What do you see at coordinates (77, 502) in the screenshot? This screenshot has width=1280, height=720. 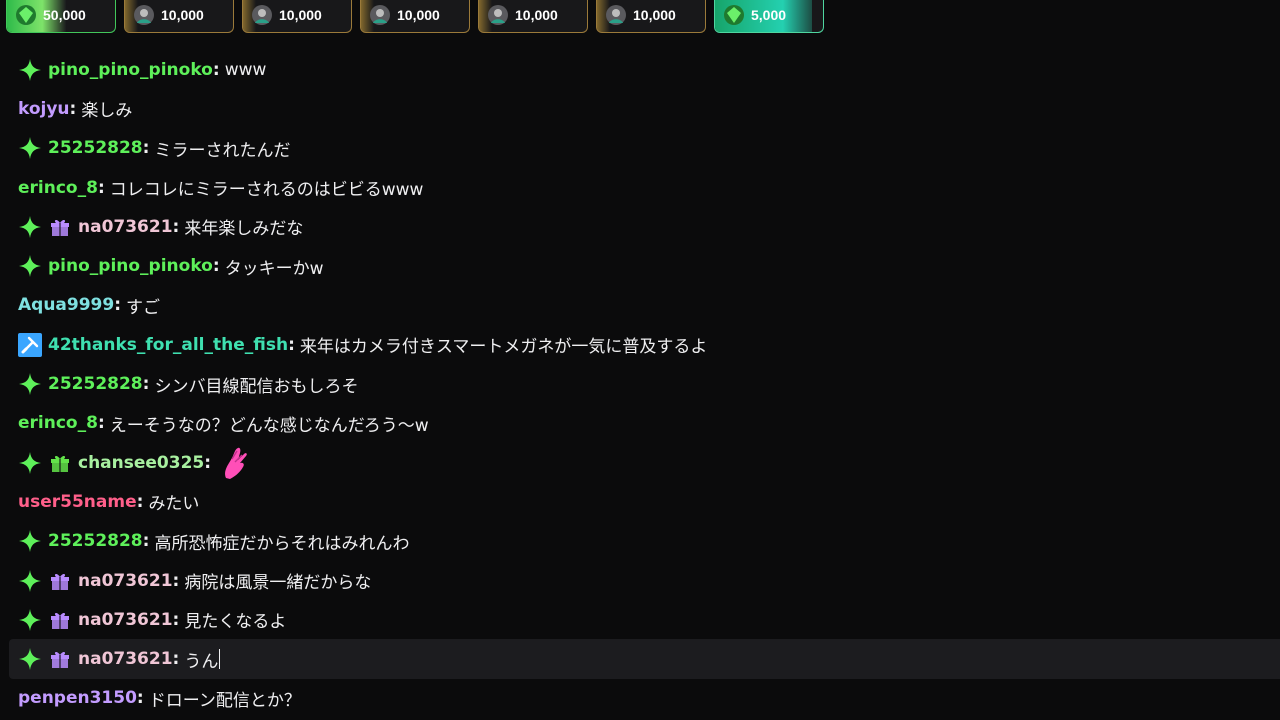 I see `chat-username: user55name` at bounding box center [77, 502].